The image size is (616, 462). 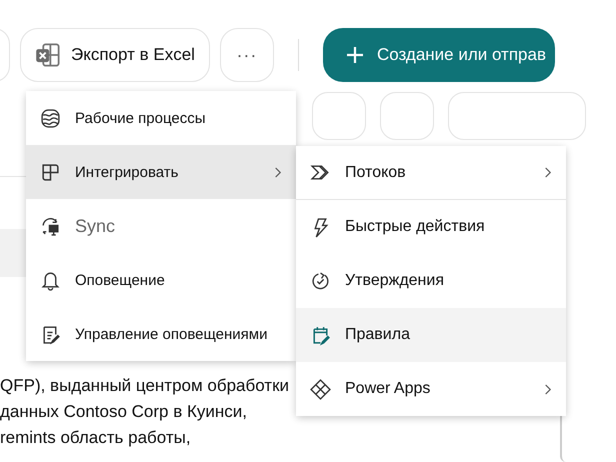 What do you see at coordinates (438, 55) in the screenshot?
I see `create-button: Создание или отправ` at bounding box center [438, 55].